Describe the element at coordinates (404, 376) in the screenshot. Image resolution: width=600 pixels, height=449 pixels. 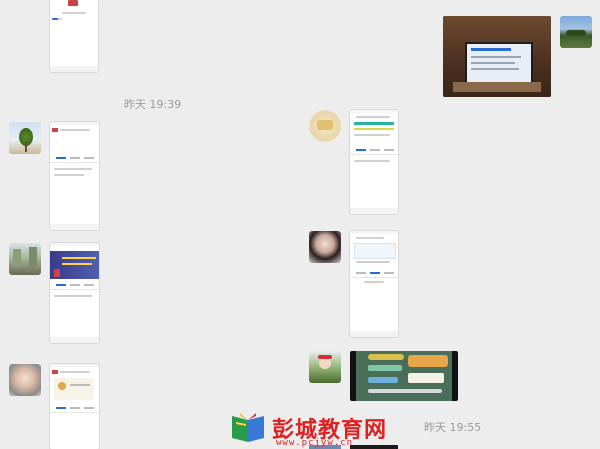
I see `image-message-video-screenshot` at that location.